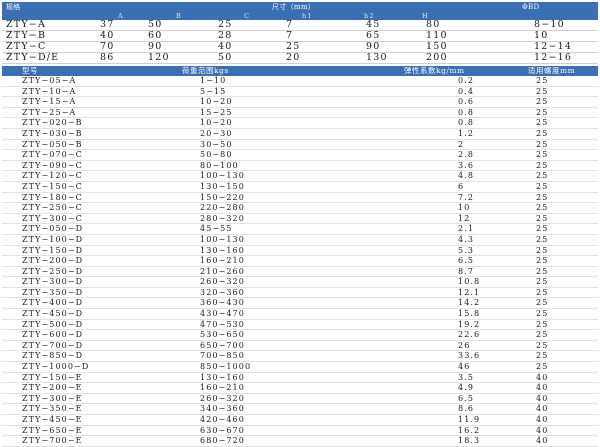 This screenshot has width=600, height=447. I want to click on table-row: ZTY−15−A 10−20 0.6 25, so click(300, 102).